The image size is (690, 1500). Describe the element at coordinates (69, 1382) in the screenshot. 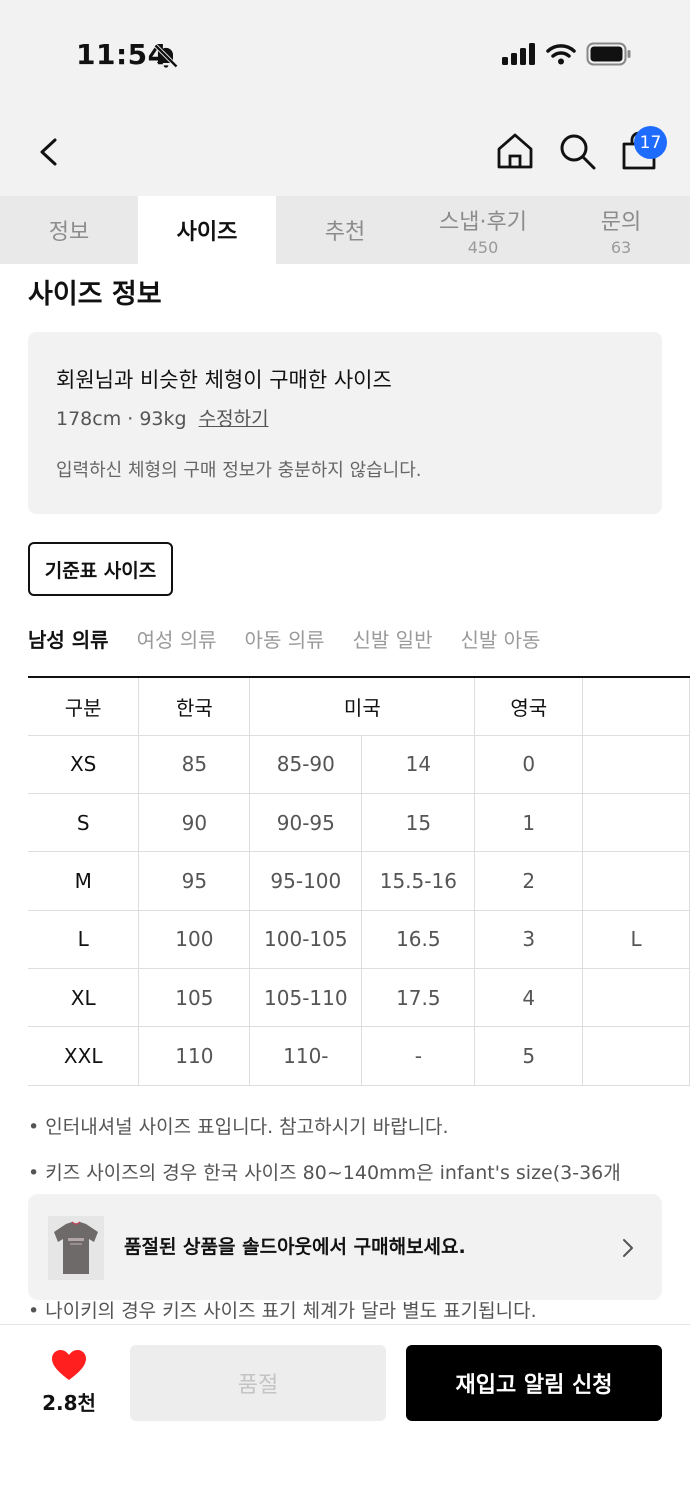

I see `like-button: 2.8천` at that location.